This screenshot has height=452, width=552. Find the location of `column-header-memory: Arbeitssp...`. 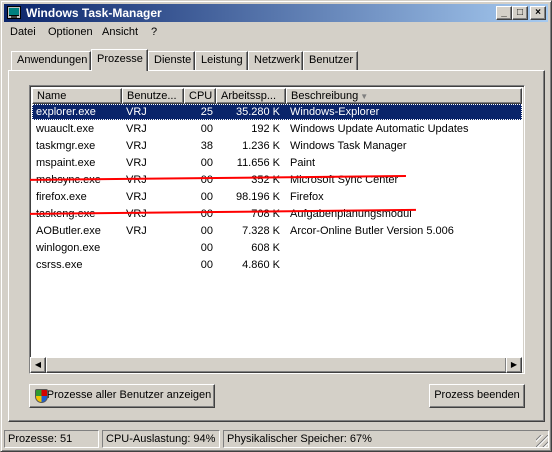

column-header-memory: Arbeitssp... is located at coordinates (251, 96).